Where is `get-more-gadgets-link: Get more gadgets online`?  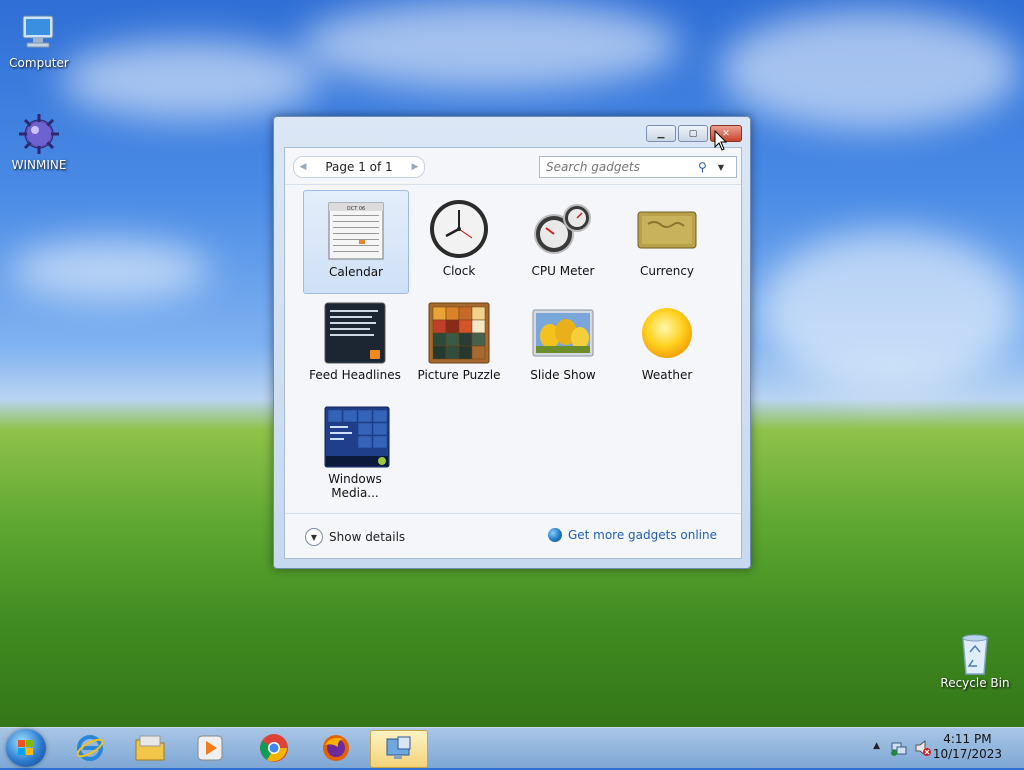
get-more-gadgets-link: Get more gadgets online is located at coordinates (632, 535).